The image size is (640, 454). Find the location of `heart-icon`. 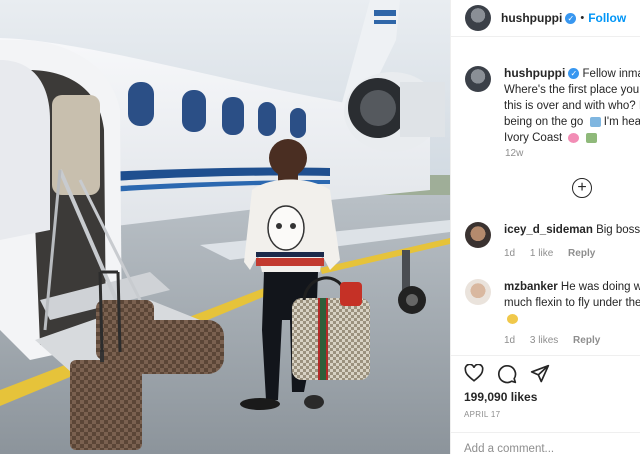

heart-icon is located at coordinates (474, 373).